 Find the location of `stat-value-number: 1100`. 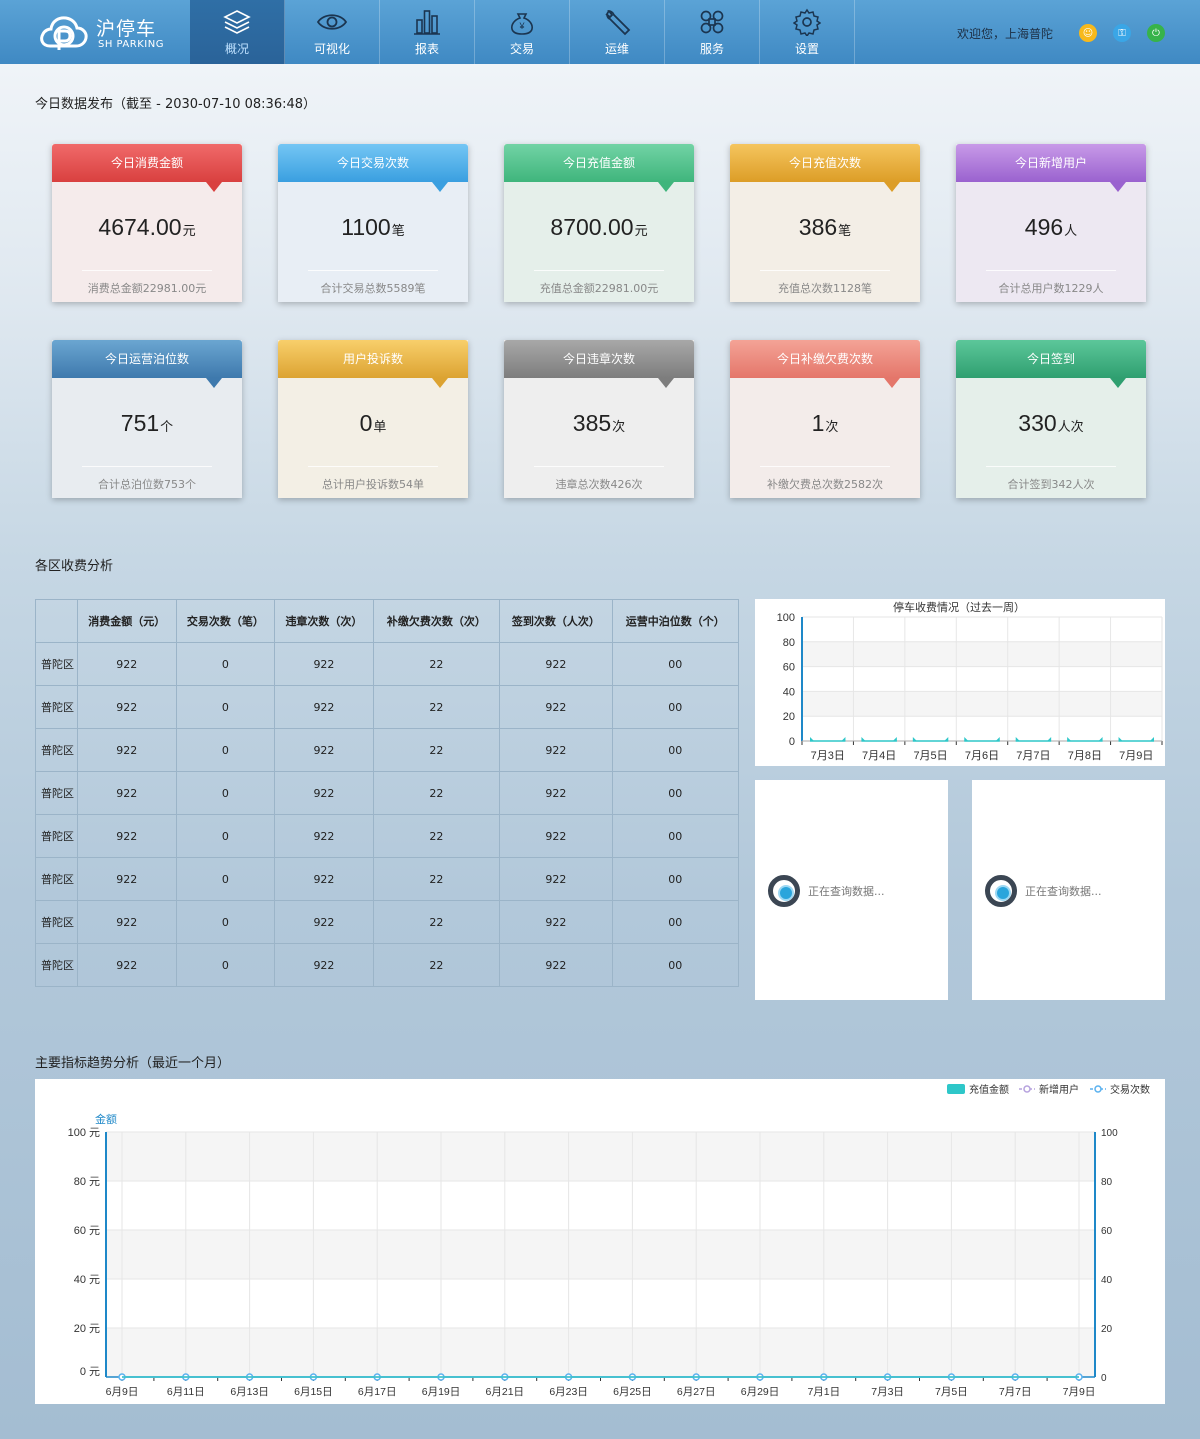

stat-value-number: 1100 is located at coordinates (366, 227).